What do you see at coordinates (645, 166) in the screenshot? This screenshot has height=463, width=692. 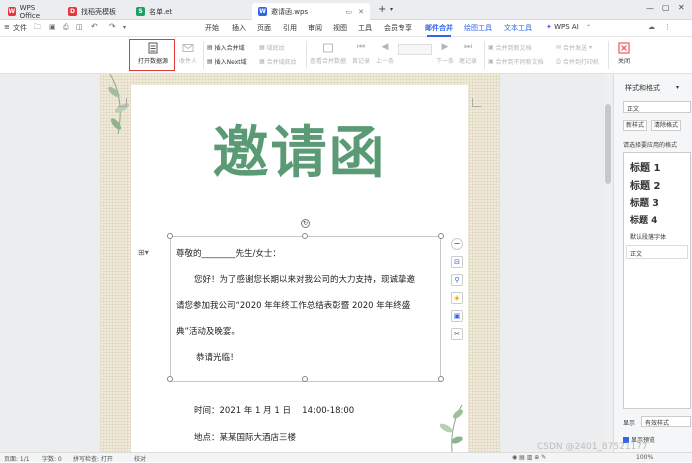 I see `style-heading-1: 标题 1` at bounding box center [645, 166].